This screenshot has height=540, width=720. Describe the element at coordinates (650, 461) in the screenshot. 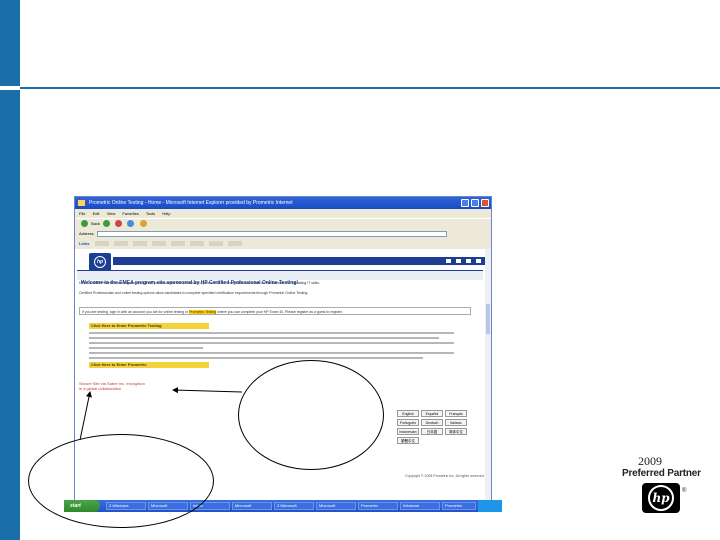

I see `partner-year: 2009` at that location.